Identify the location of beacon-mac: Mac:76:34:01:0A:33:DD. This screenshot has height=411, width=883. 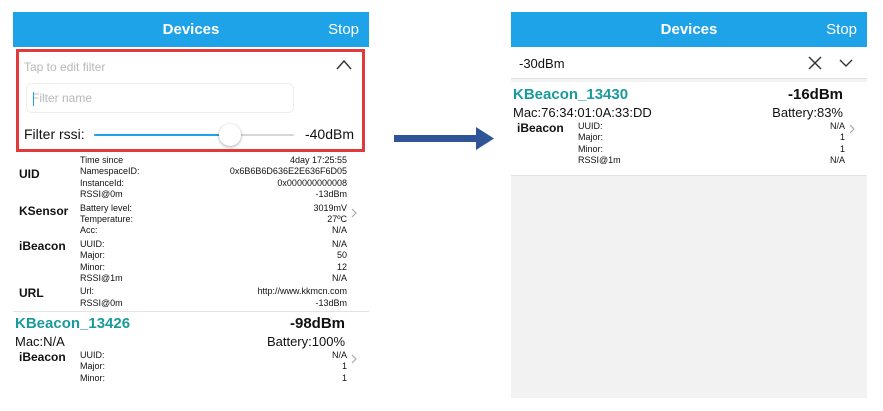
(582, 112).